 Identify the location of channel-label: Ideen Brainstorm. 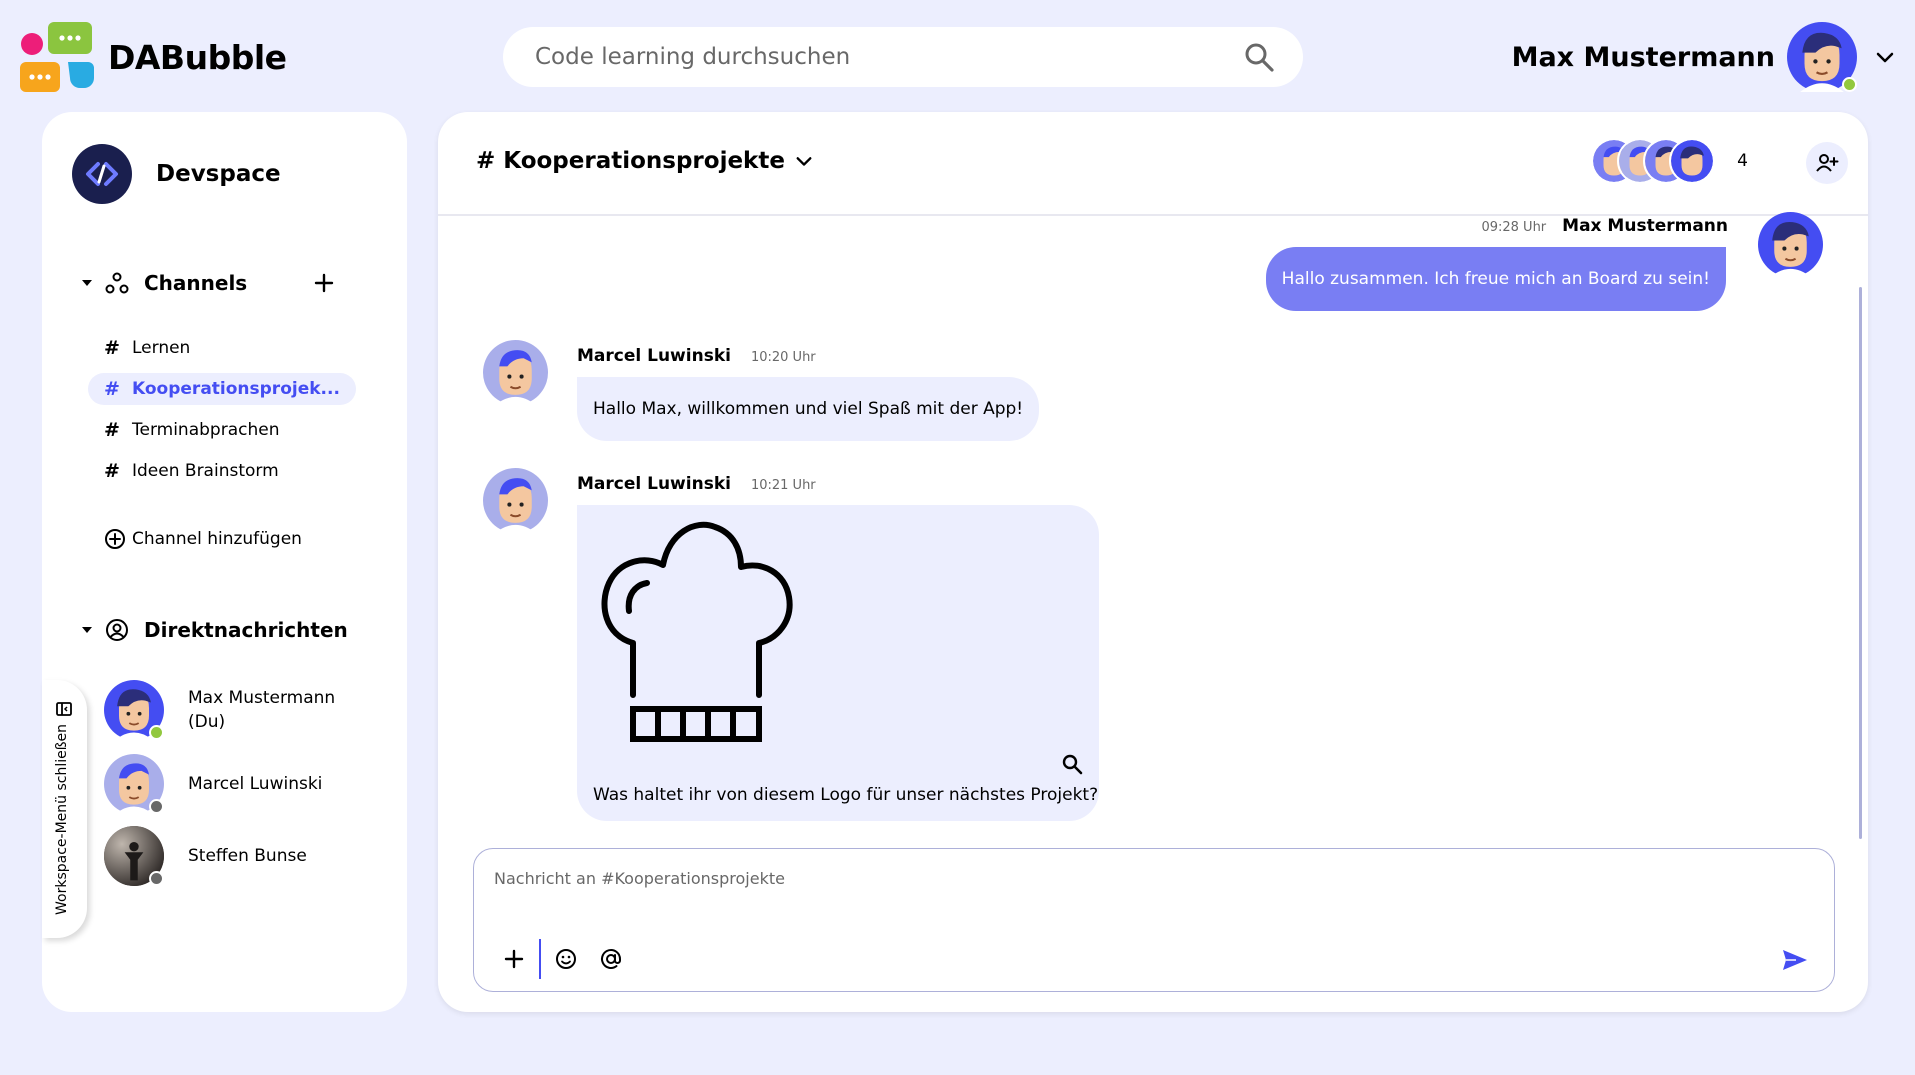
(205, 471).